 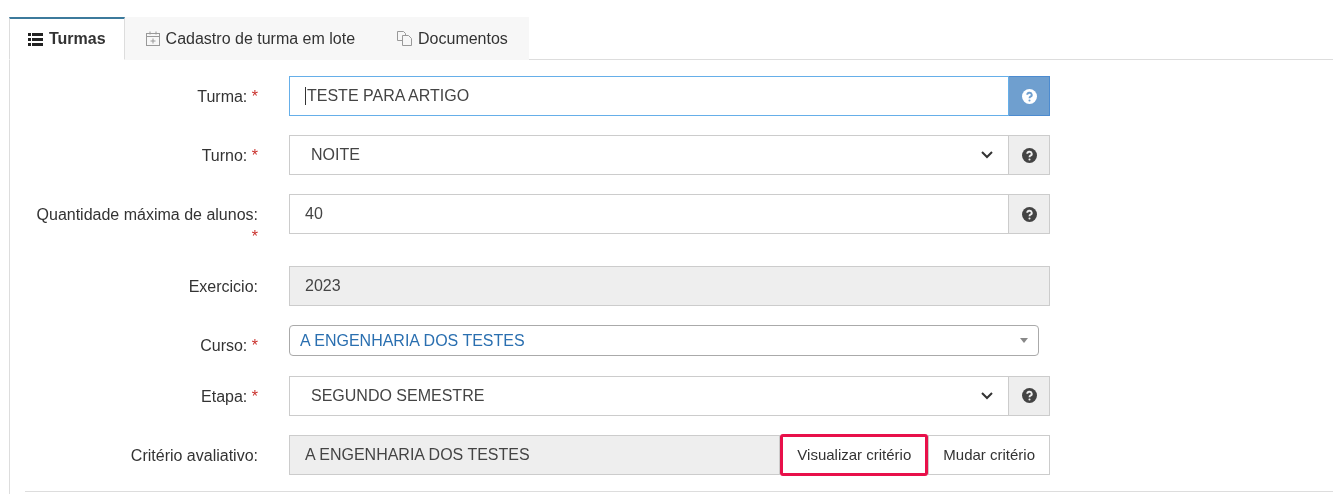 What do you see at coordinates (854, 454) in the screenshot?
I see `button: Visualizar critério` at bounding box center [854, 454].